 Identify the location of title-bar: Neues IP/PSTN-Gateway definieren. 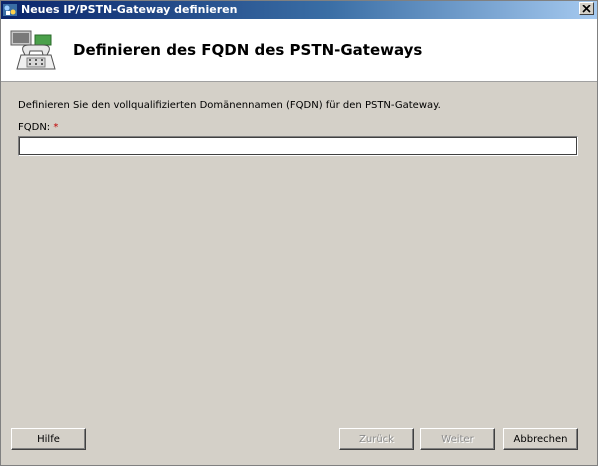
(299, 9).